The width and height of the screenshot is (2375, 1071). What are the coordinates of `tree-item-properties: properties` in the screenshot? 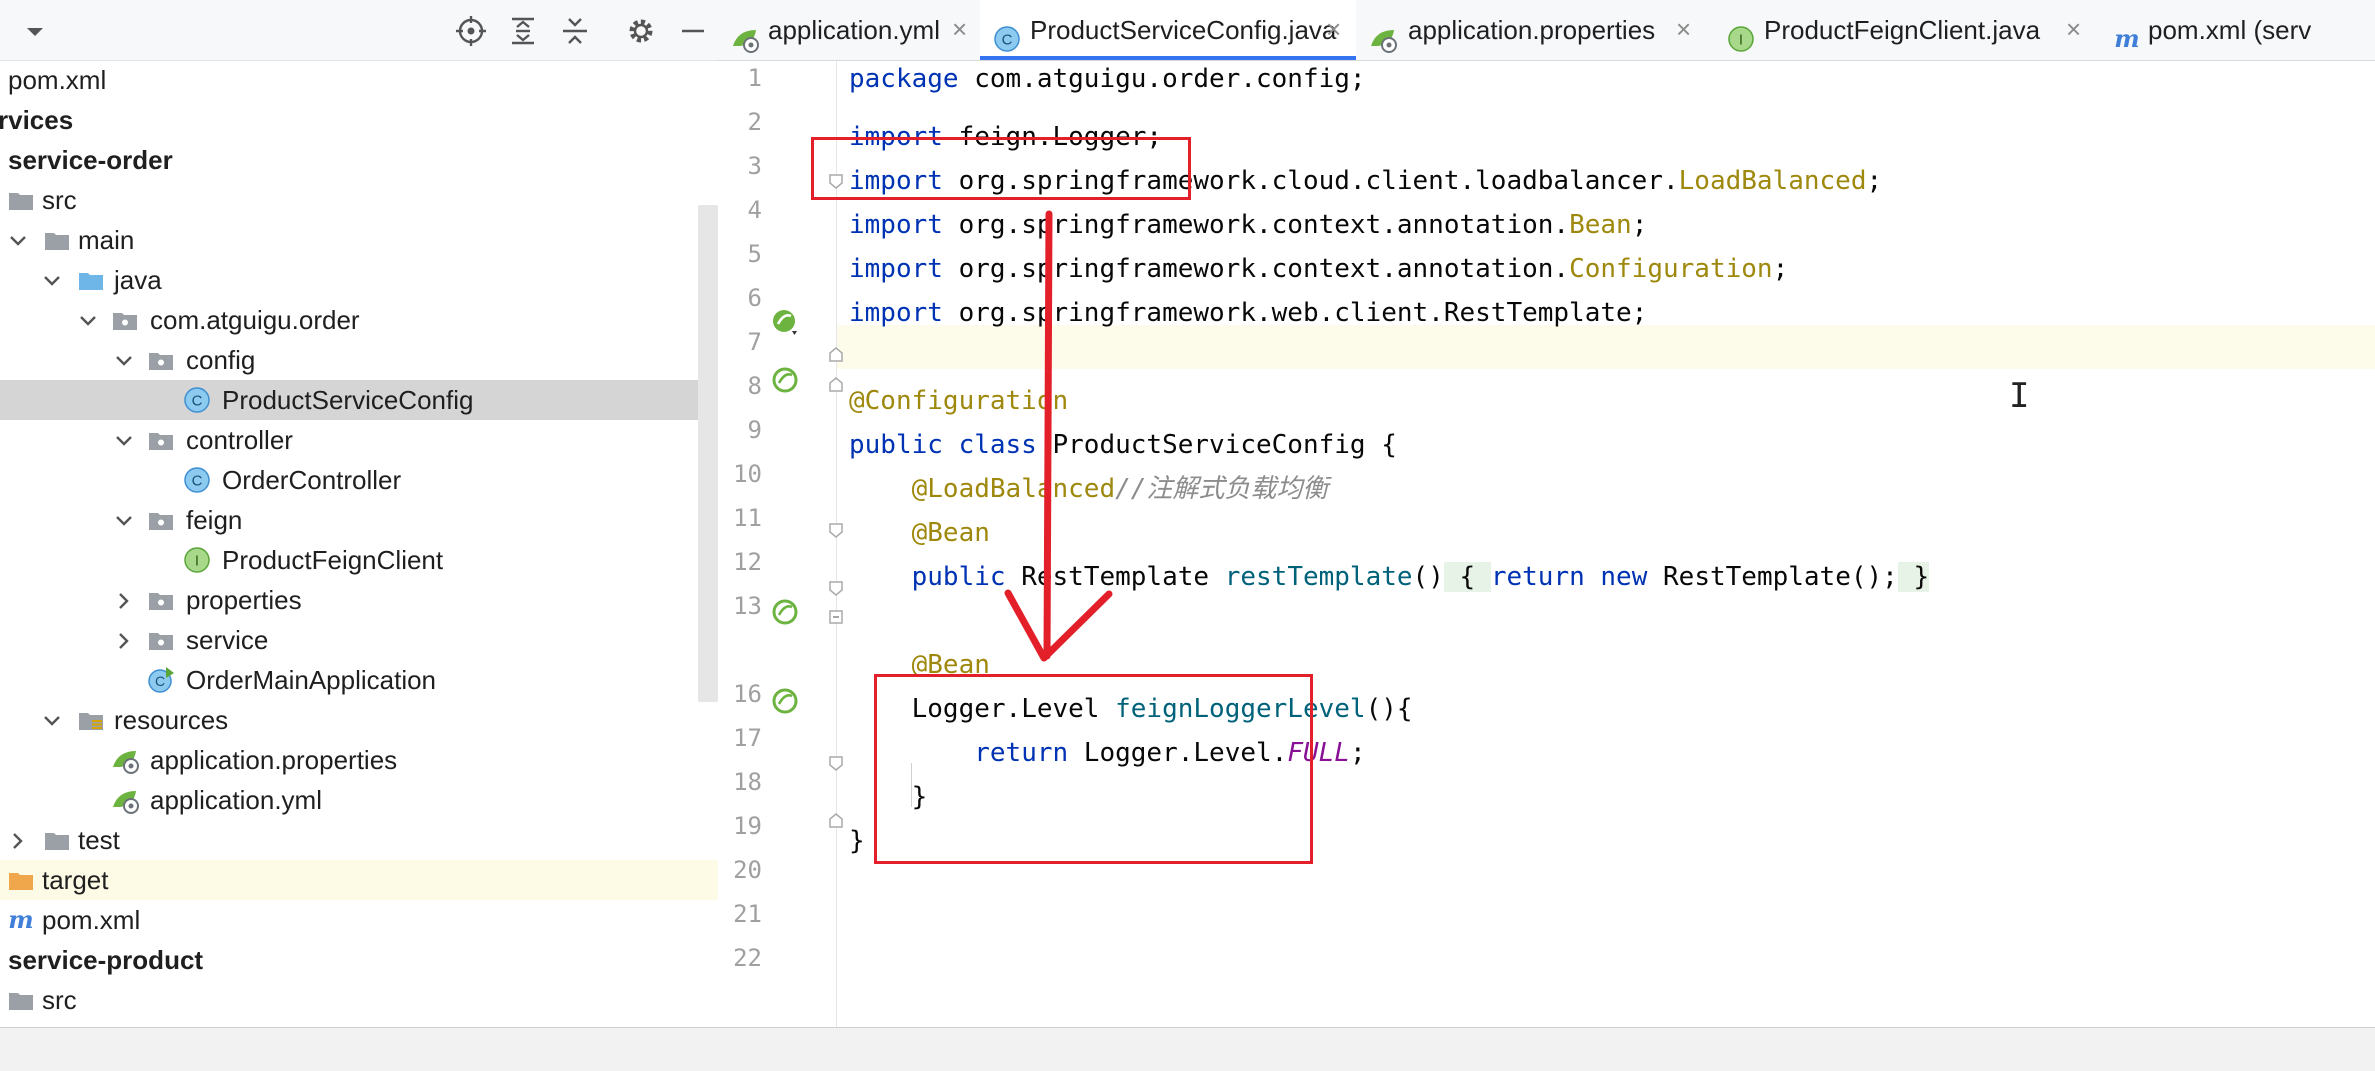 It's located at (359, 600).